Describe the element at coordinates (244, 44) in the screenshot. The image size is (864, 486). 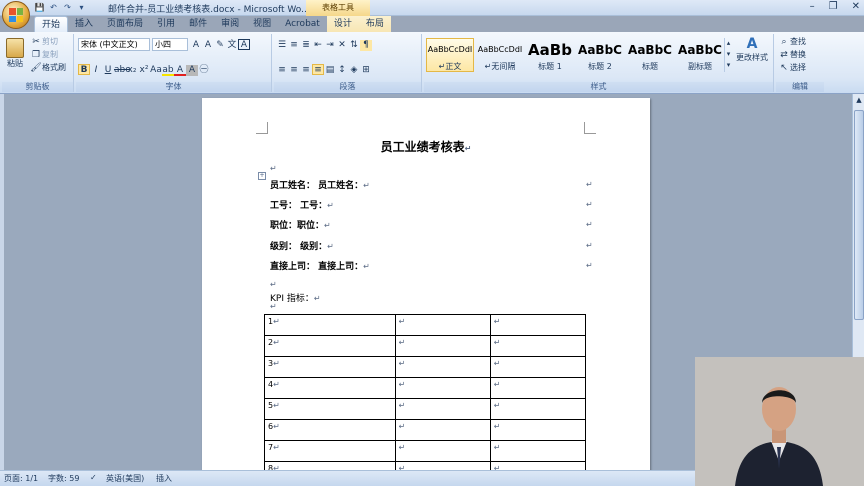
I see `char-border-icon: A` at that location.